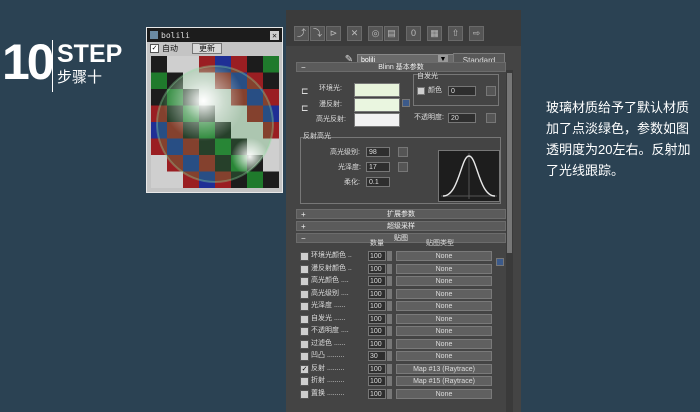  What do you see at coordinates (333, 33) in the screenshot?
I see `assign-to-selection-icon: ⊳` at bounding box center [333, 33].